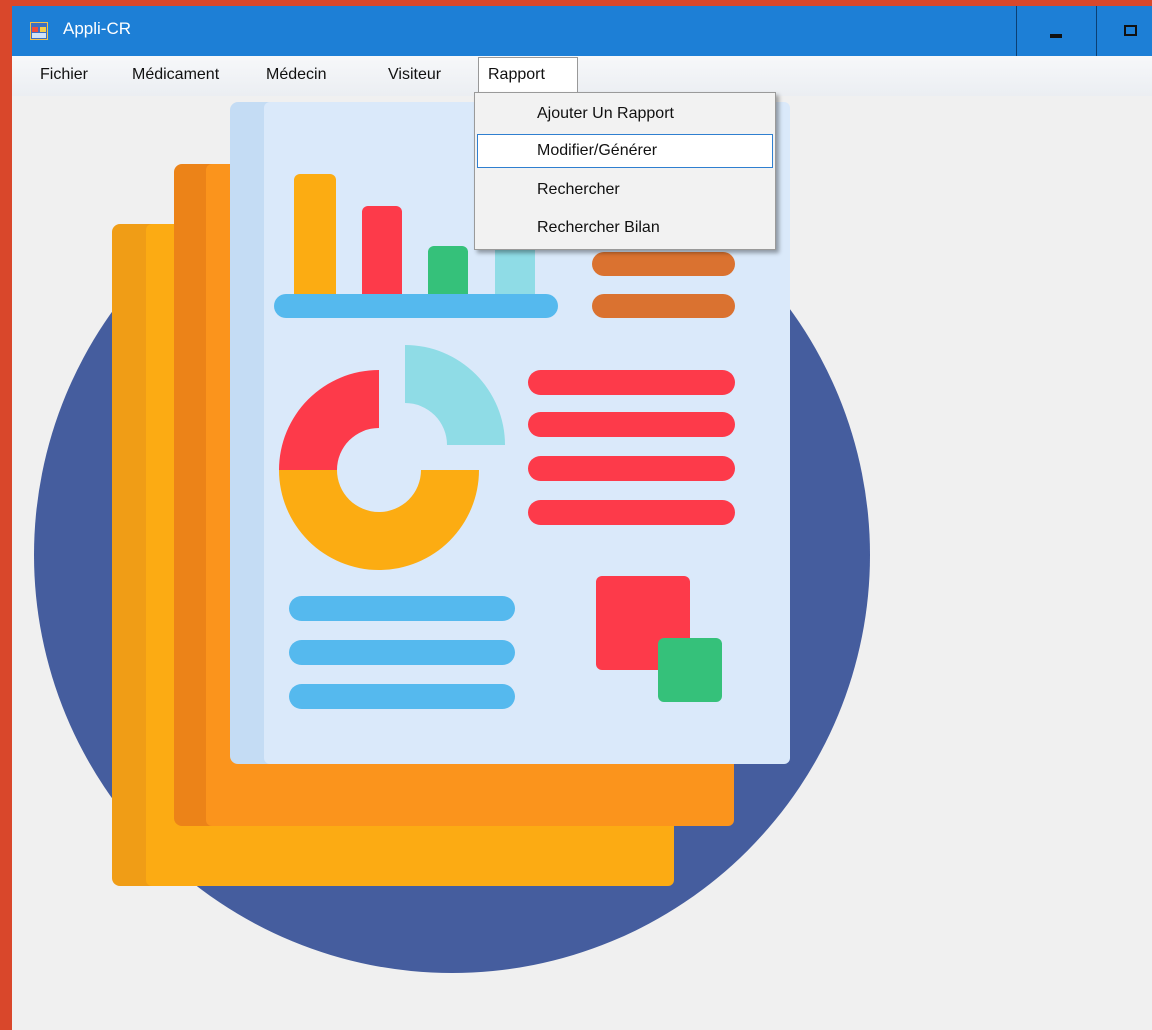 This screenshot has width=1152, height=1030. I want to click on menuitem-label: Ajouter Un Rapport, so click(605, 113).